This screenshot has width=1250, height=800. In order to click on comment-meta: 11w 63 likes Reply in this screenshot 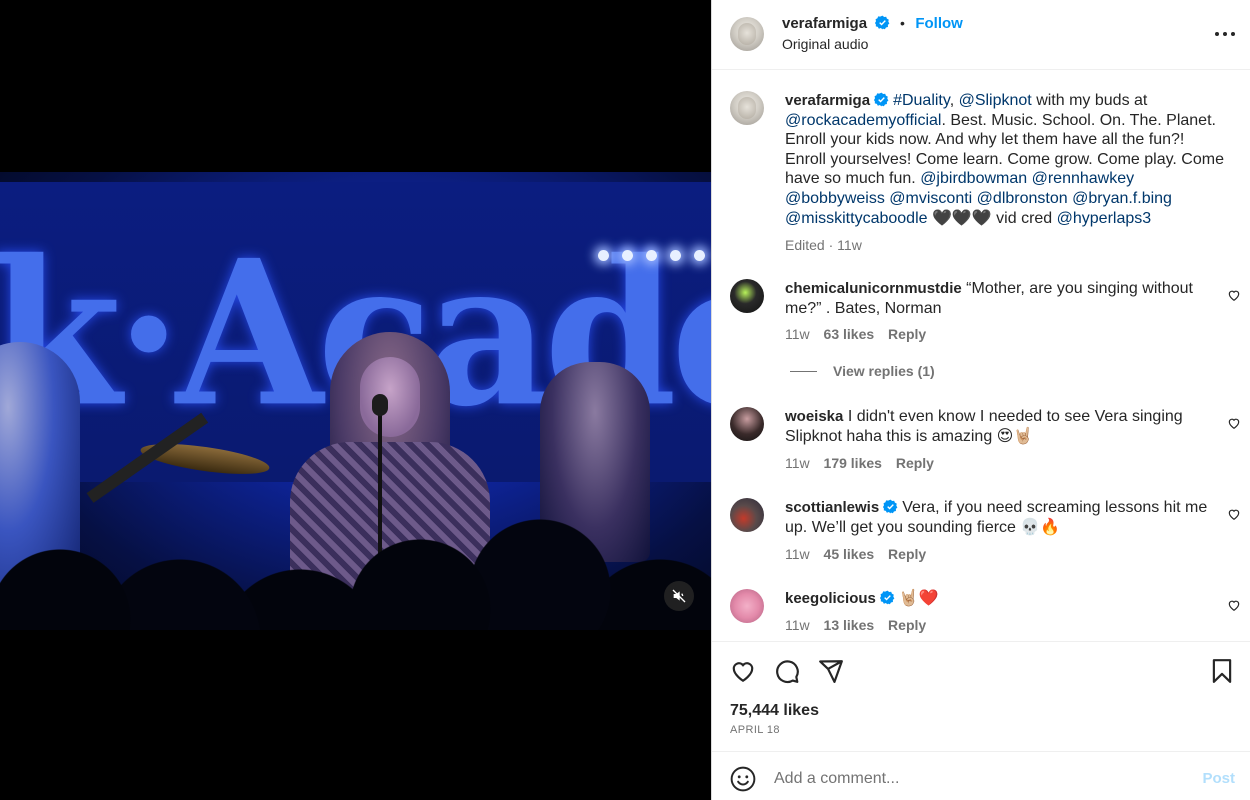, I will do `click(860, 334)`.